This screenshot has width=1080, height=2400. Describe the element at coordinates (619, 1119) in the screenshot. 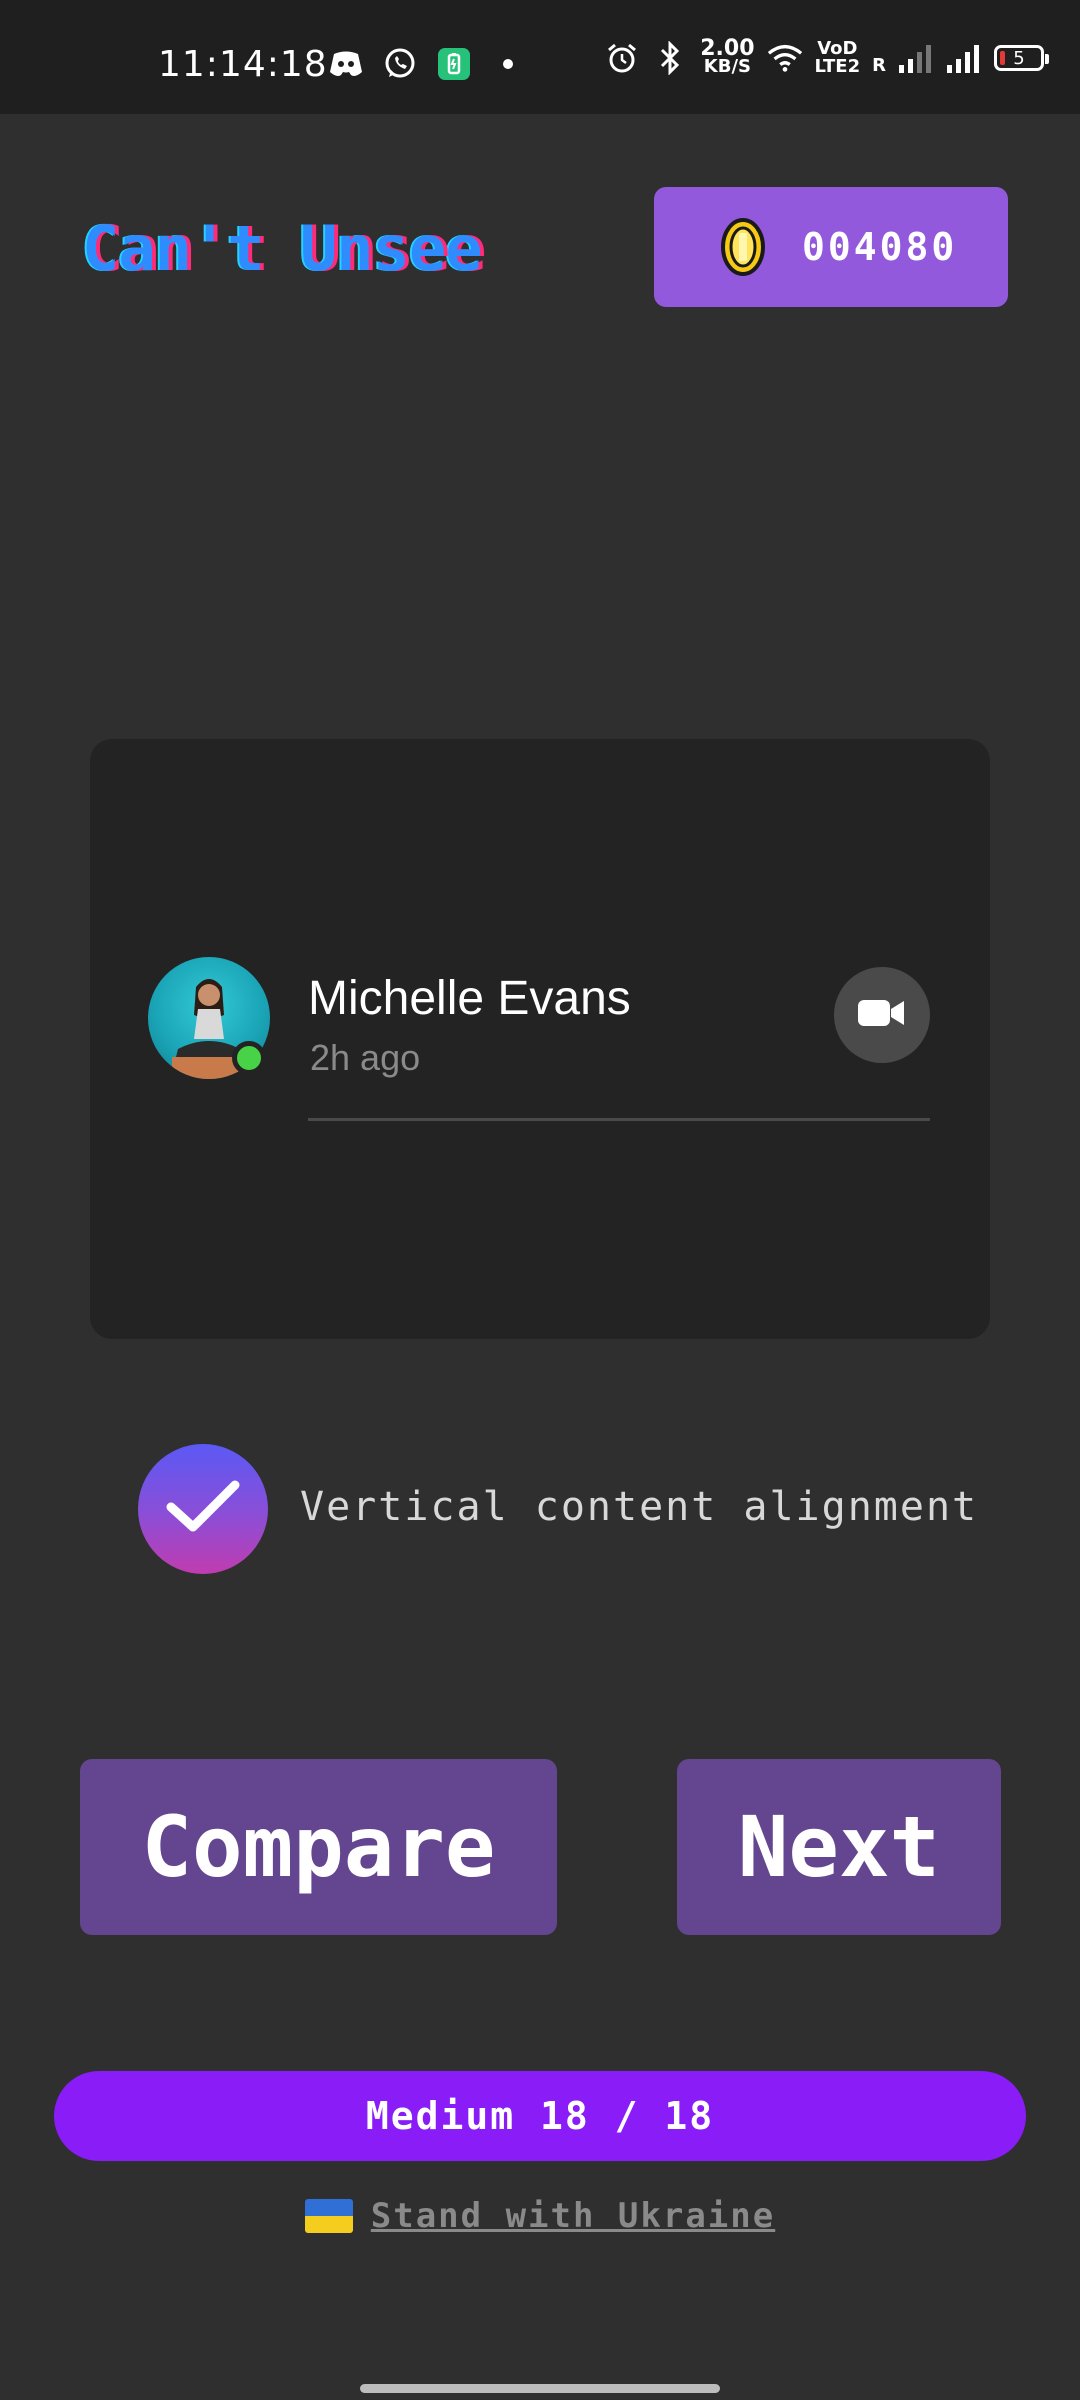

I see `divider` at that location.